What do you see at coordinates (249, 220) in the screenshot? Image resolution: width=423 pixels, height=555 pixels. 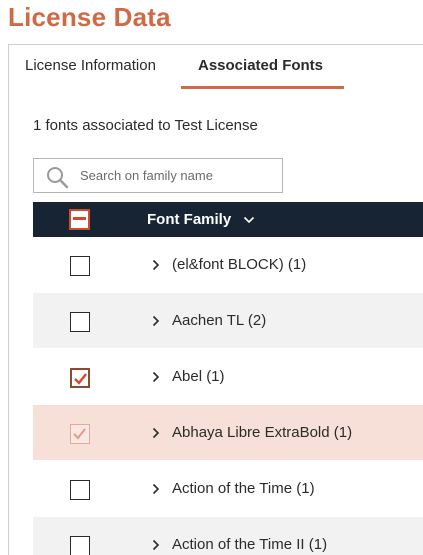 I see `chevron-down-icon` at bounding box center [249, 220].